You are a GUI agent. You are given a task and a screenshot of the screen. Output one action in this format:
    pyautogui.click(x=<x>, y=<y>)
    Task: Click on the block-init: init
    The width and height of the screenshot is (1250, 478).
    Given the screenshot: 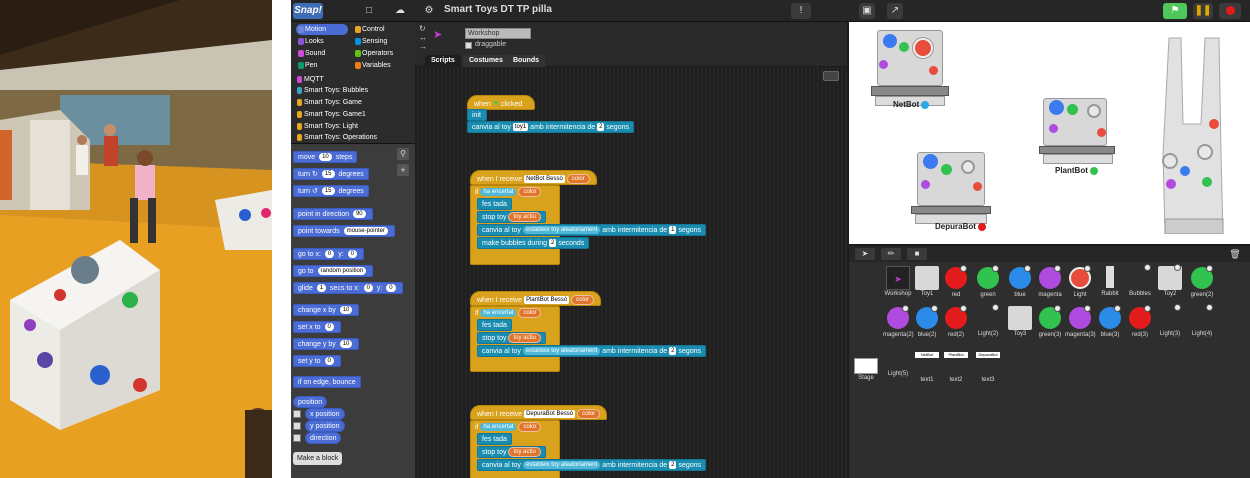 What is the action you would take?
    pyautogui.click(x=477, y=115)
    